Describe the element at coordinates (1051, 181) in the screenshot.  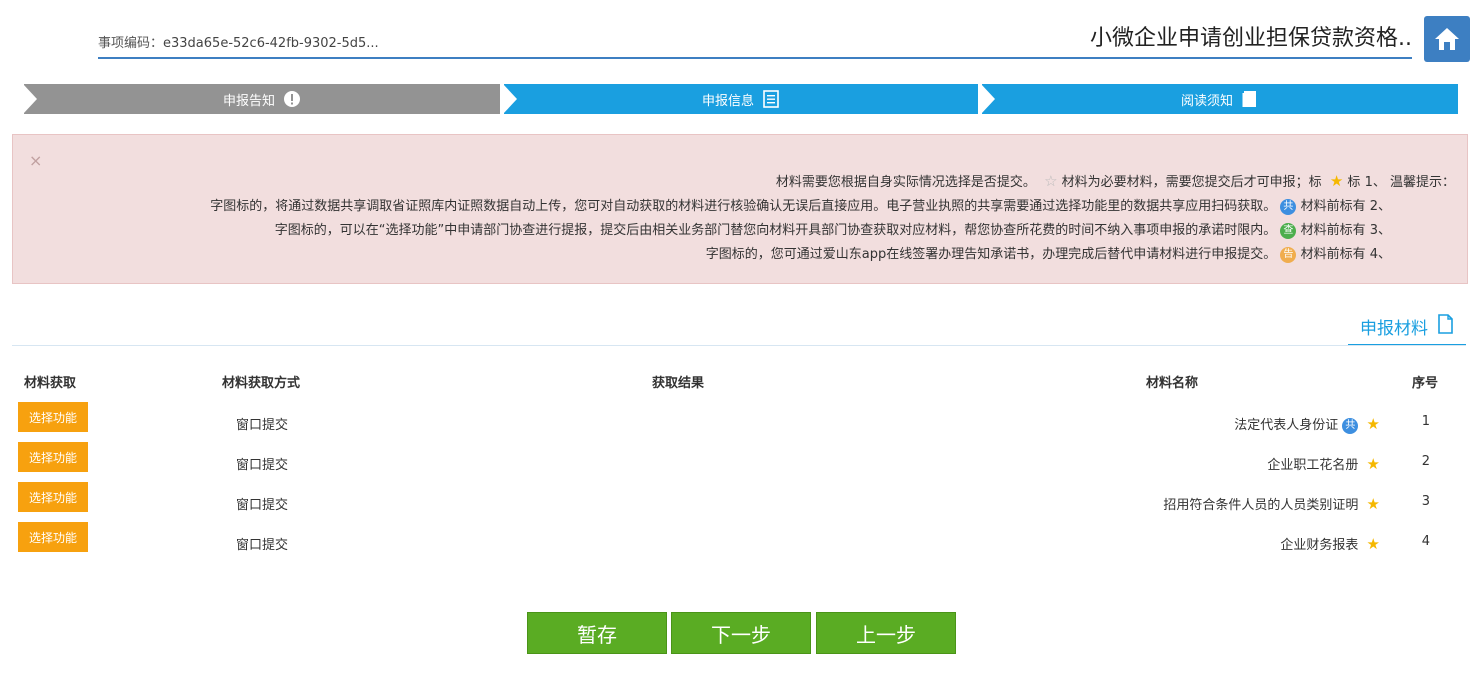
I see `outline-star-icon: ☆` at that location.